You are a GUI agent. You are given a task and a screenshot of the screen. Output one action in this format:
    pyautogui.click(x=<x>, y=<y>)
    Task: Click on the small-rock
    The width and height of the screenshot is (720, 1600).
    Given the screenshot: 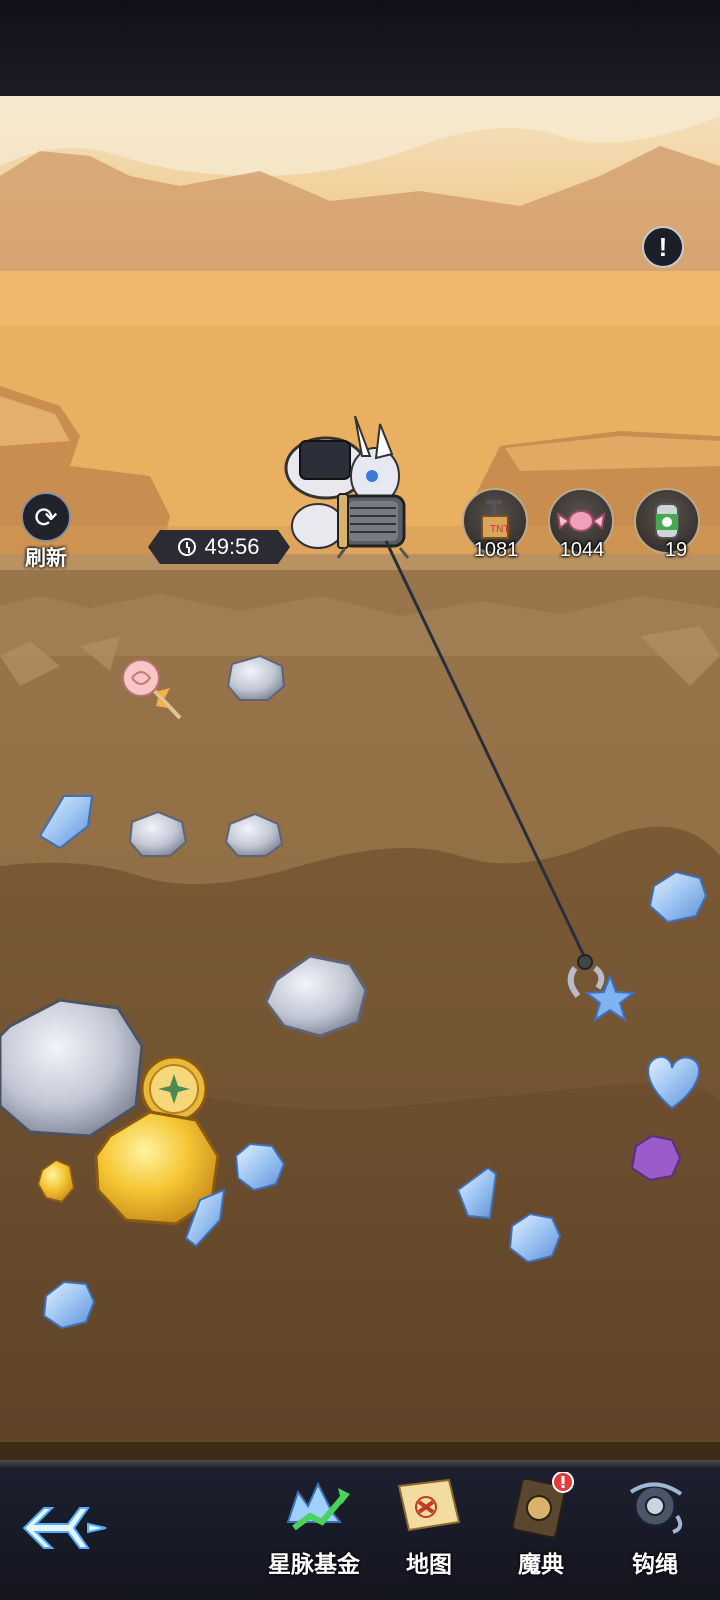 What is the action you would take?
    pyautogui.click(x=256, y=677)
    